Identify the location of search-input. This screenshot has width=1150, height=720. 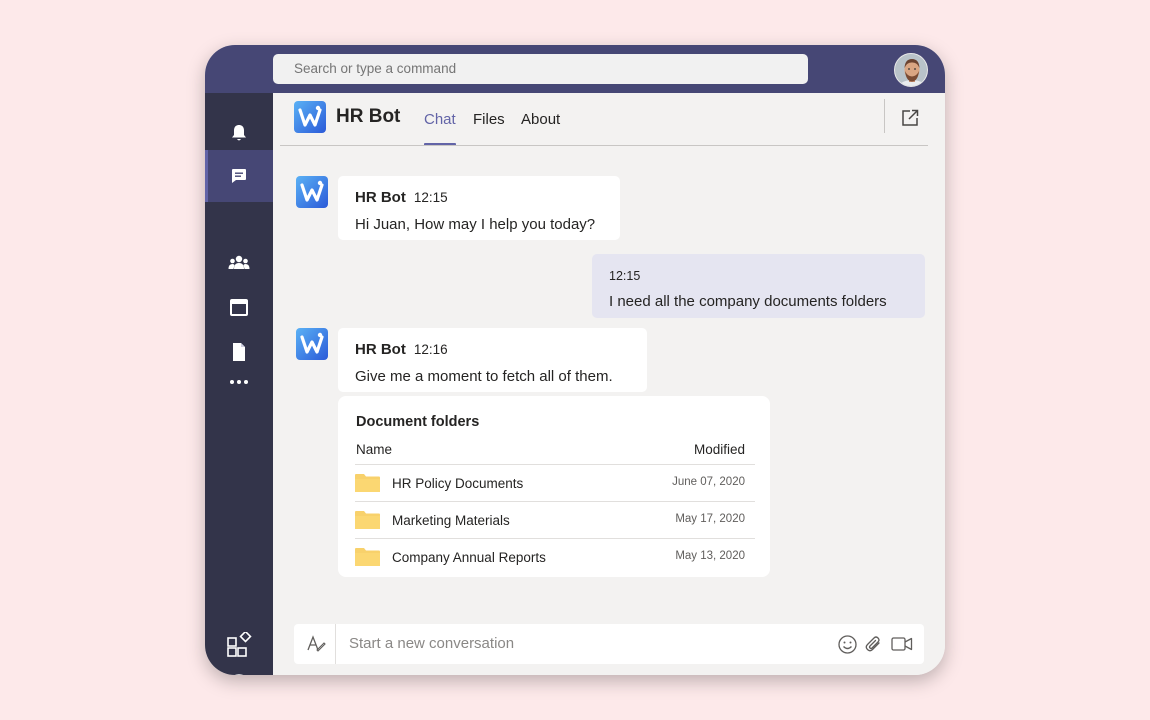
(540, 69).